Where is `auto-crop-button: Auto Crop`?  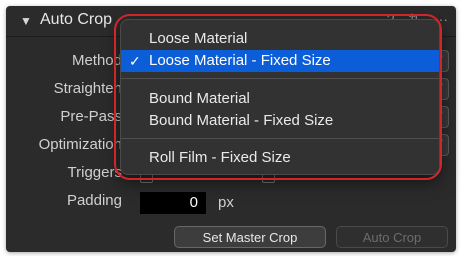
auto-crop-button: Auto Crop is located at coordinates (392, 237).